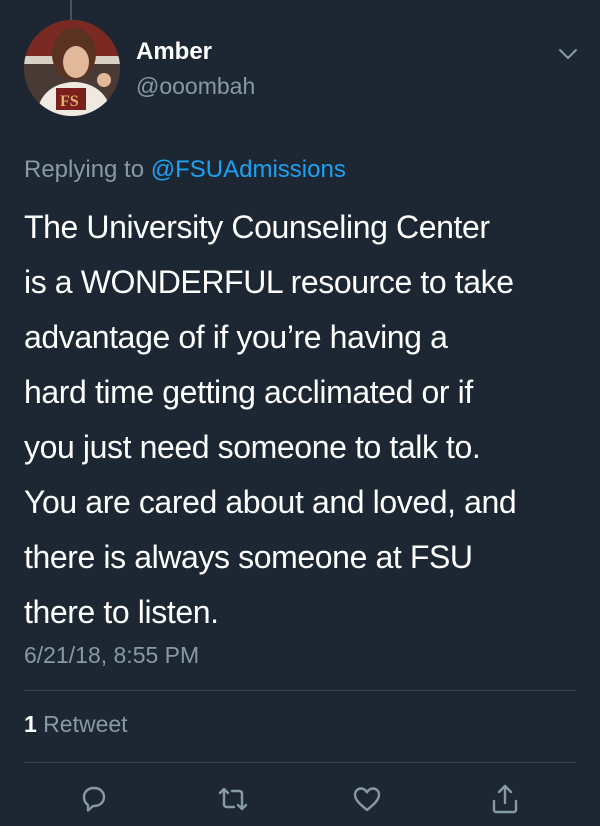 The image size is (600, 826). I want to click on thread-connector-line, so click(71, 10).